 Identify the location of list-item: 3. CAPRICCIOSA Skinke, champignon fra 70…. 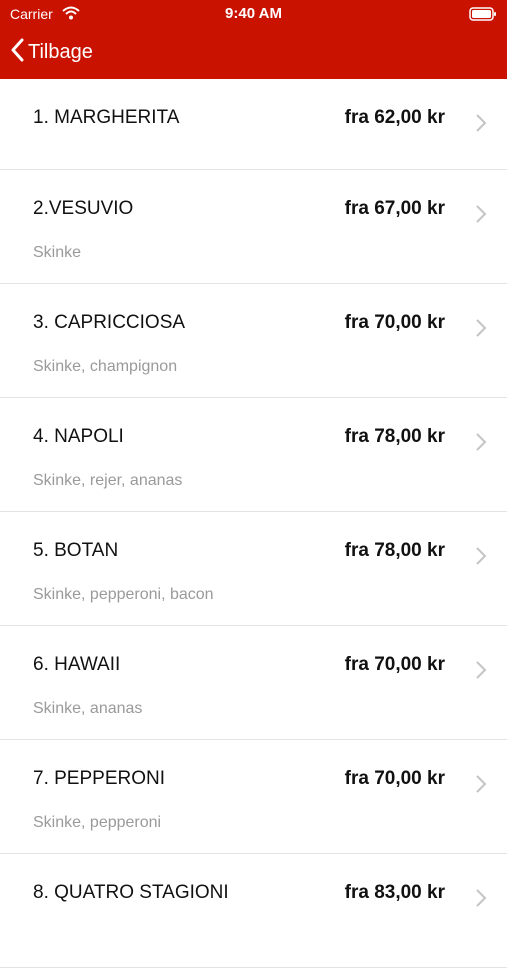
(253, 341).